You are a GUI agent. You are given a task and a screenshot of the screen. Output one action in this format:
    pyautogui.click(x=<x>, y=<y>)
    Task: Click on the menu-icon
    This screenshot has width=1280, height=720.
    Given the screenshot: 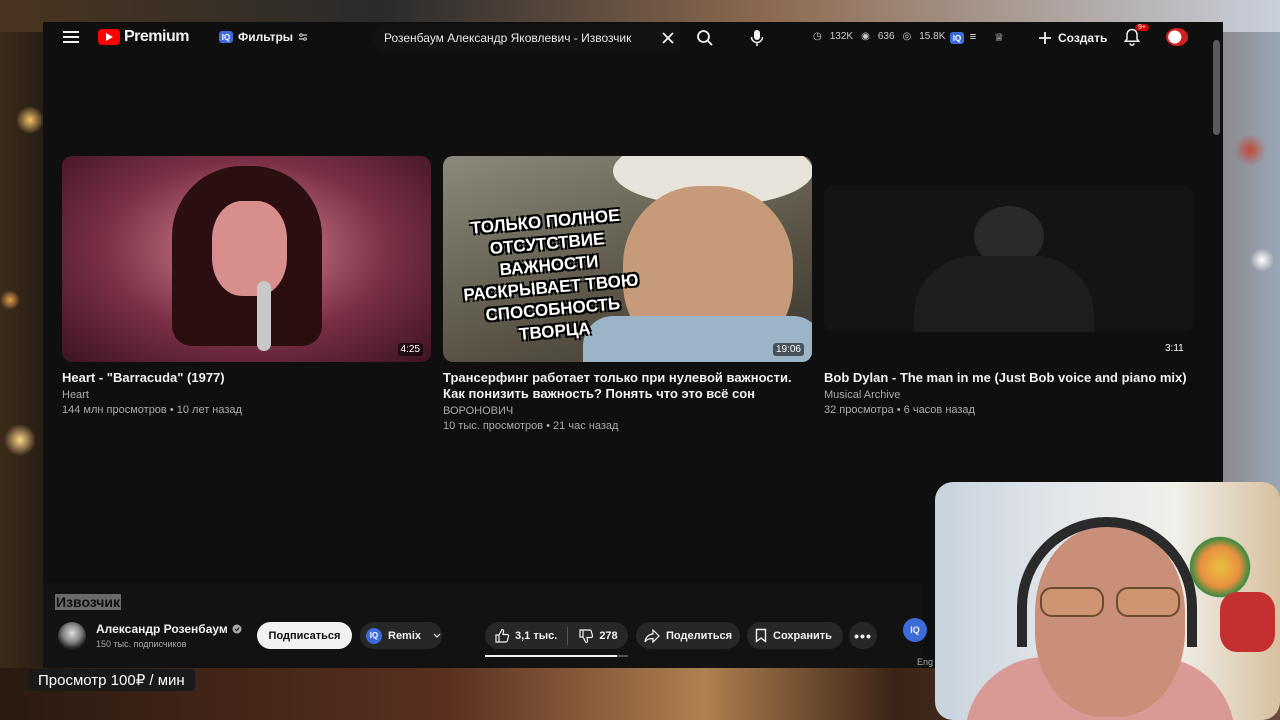 What is the action you would take?
    pyautogui.click(x=71, y=37)
    